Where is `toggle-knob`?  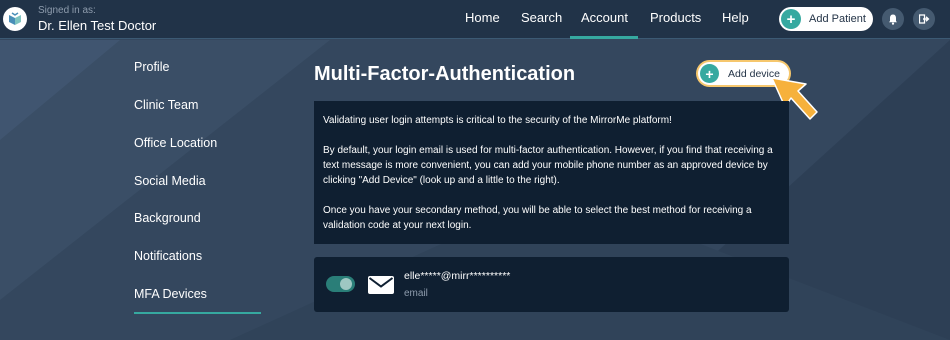
toggle-knob is located at coordinates (346, 284).